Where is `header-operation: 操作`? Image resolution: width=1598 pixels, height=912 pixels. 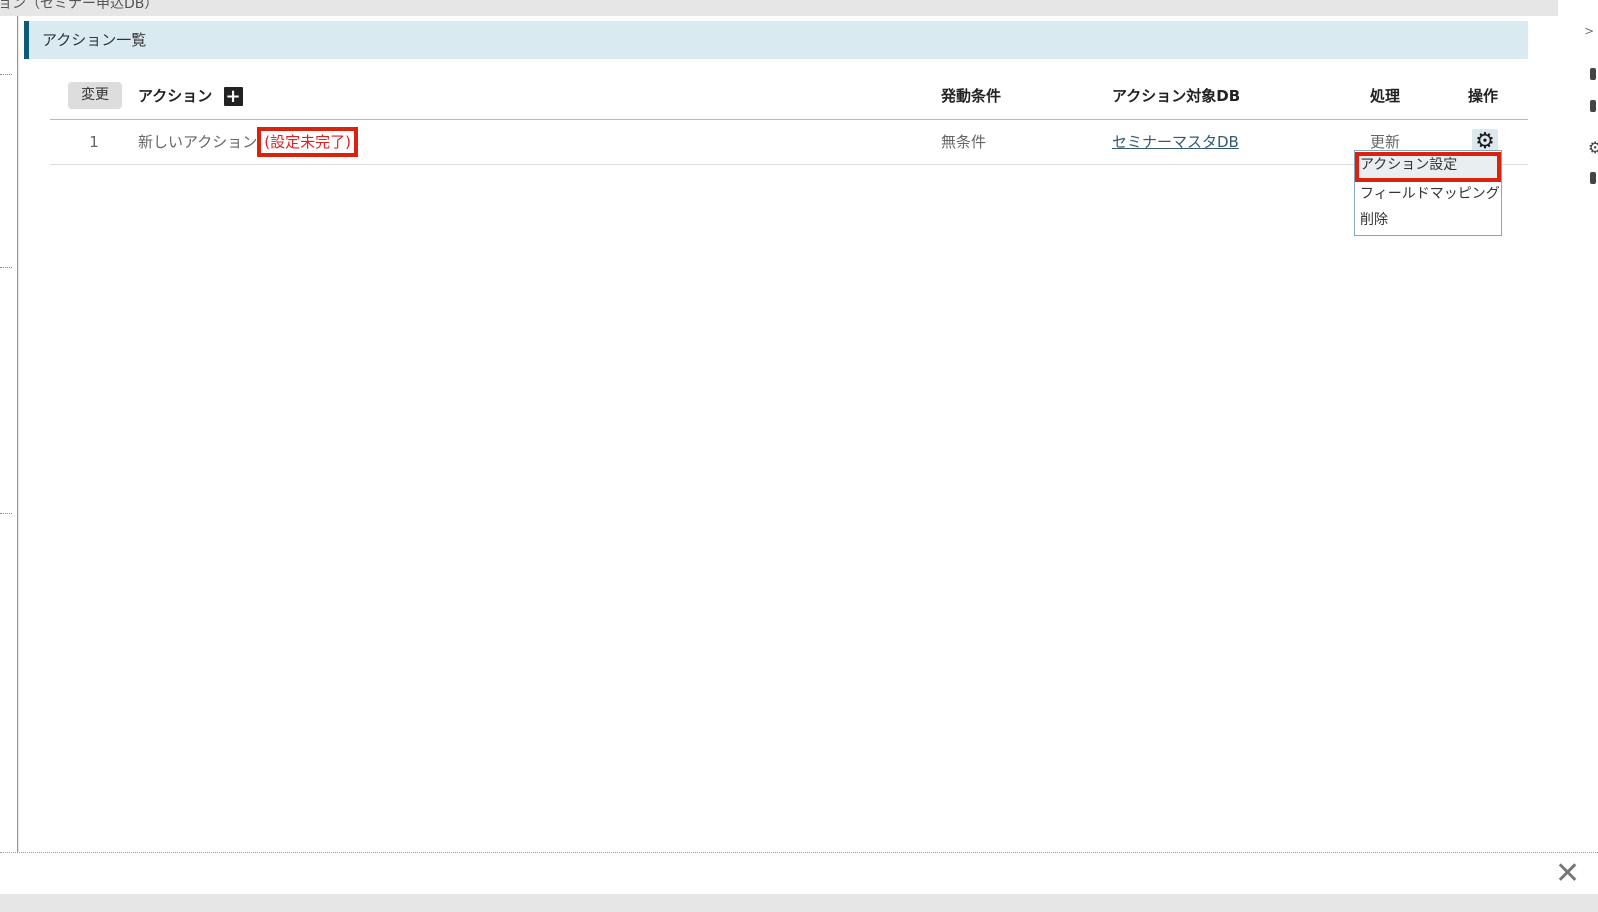
header-operation: 操作 is located at coordinates (1498, 96).